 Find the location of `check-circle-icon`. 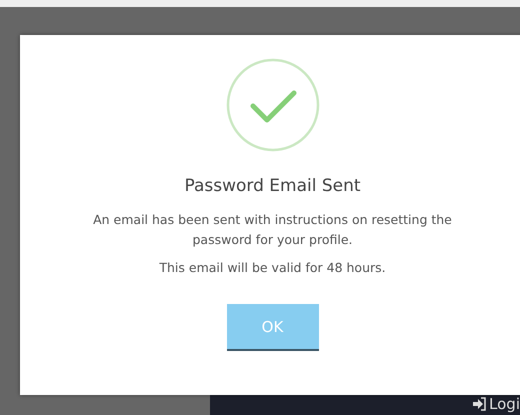

check-circle-icon is located at coordinates (273, 105).